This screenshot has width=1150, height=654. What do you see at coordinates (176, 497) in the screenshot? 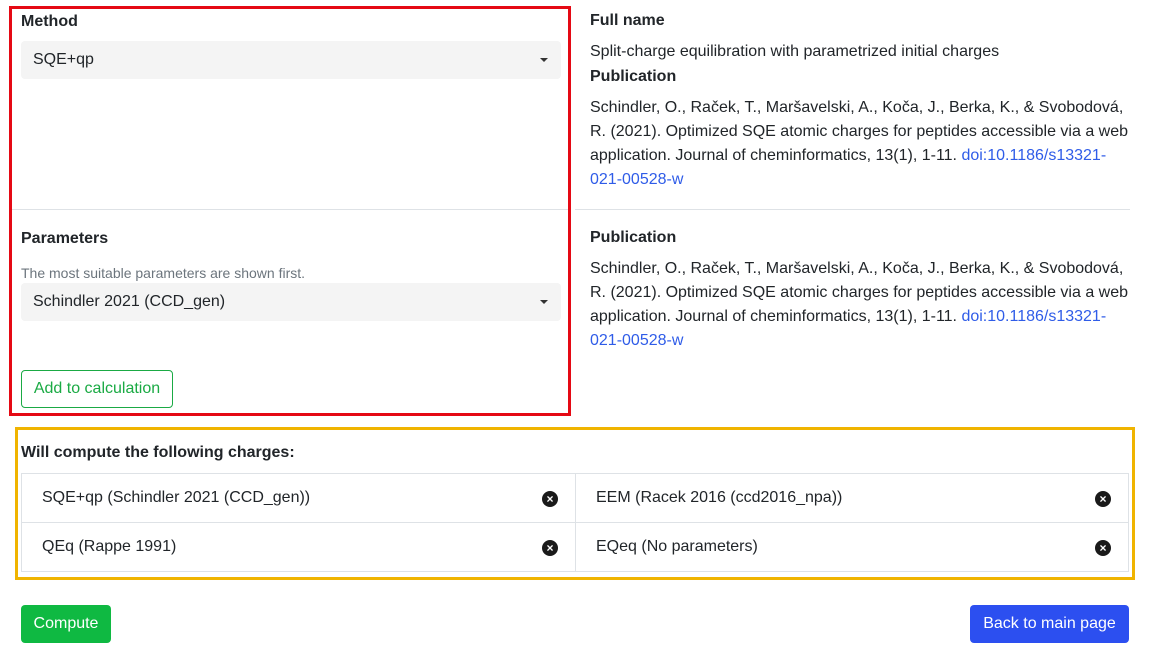
I see `charge-item-label: SQE+qp (Schindler 2021 (CCD_gen))` at bounding box center [176, 497].